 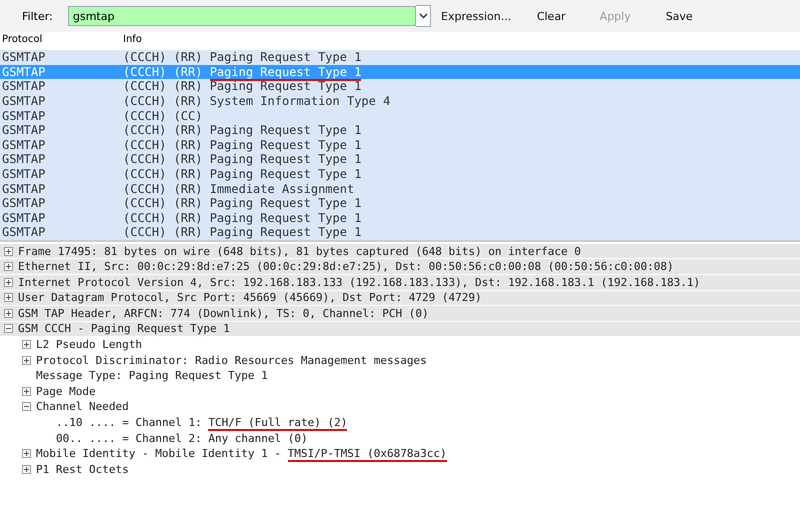 I want to click on detail-text: 00.. .... = Channel 2: Any channel (0), so click(x=182, y=438).